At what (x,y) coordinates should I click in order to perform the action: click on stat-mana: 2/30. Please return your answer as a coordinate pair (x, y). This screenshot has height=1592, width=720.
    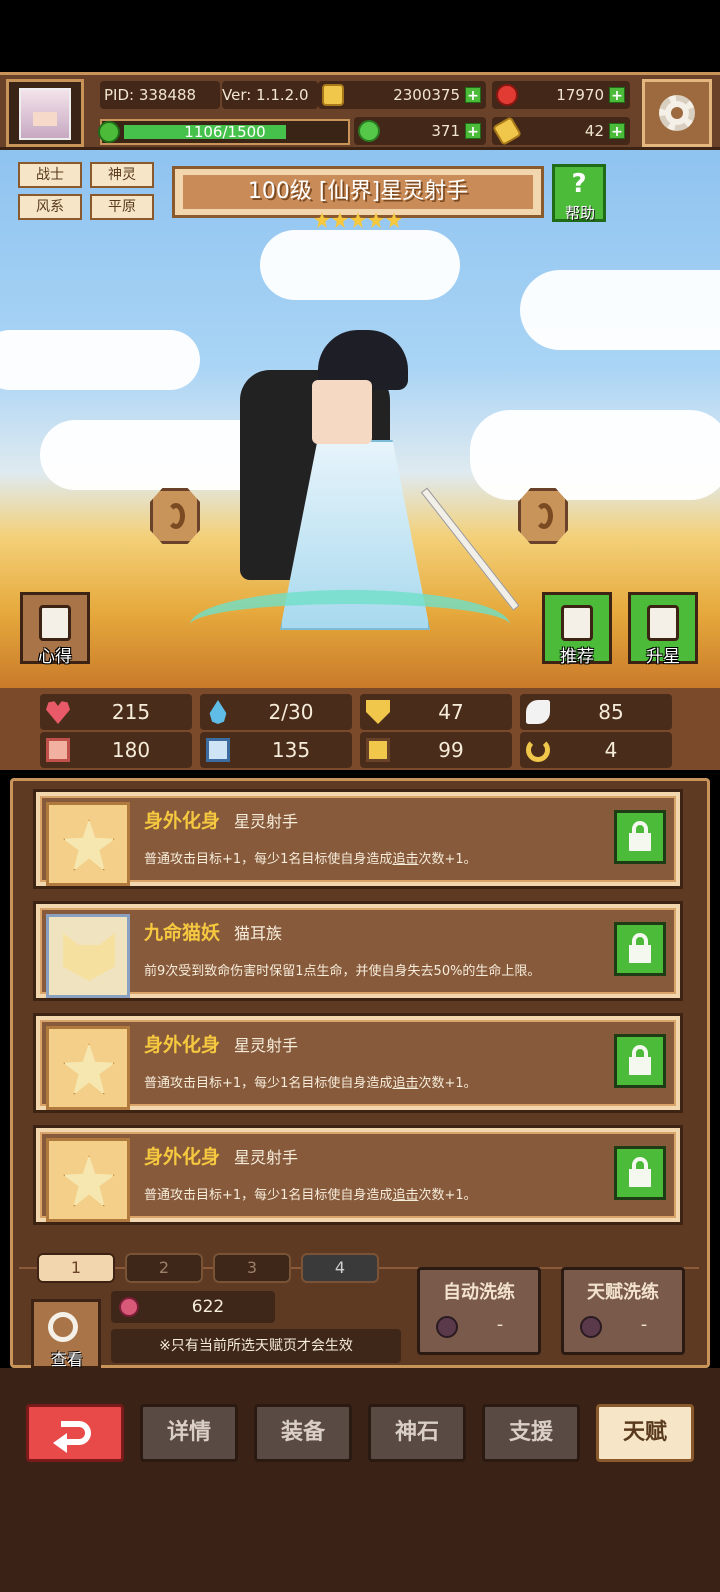
    Looking at the image, I should click on (276, 712).